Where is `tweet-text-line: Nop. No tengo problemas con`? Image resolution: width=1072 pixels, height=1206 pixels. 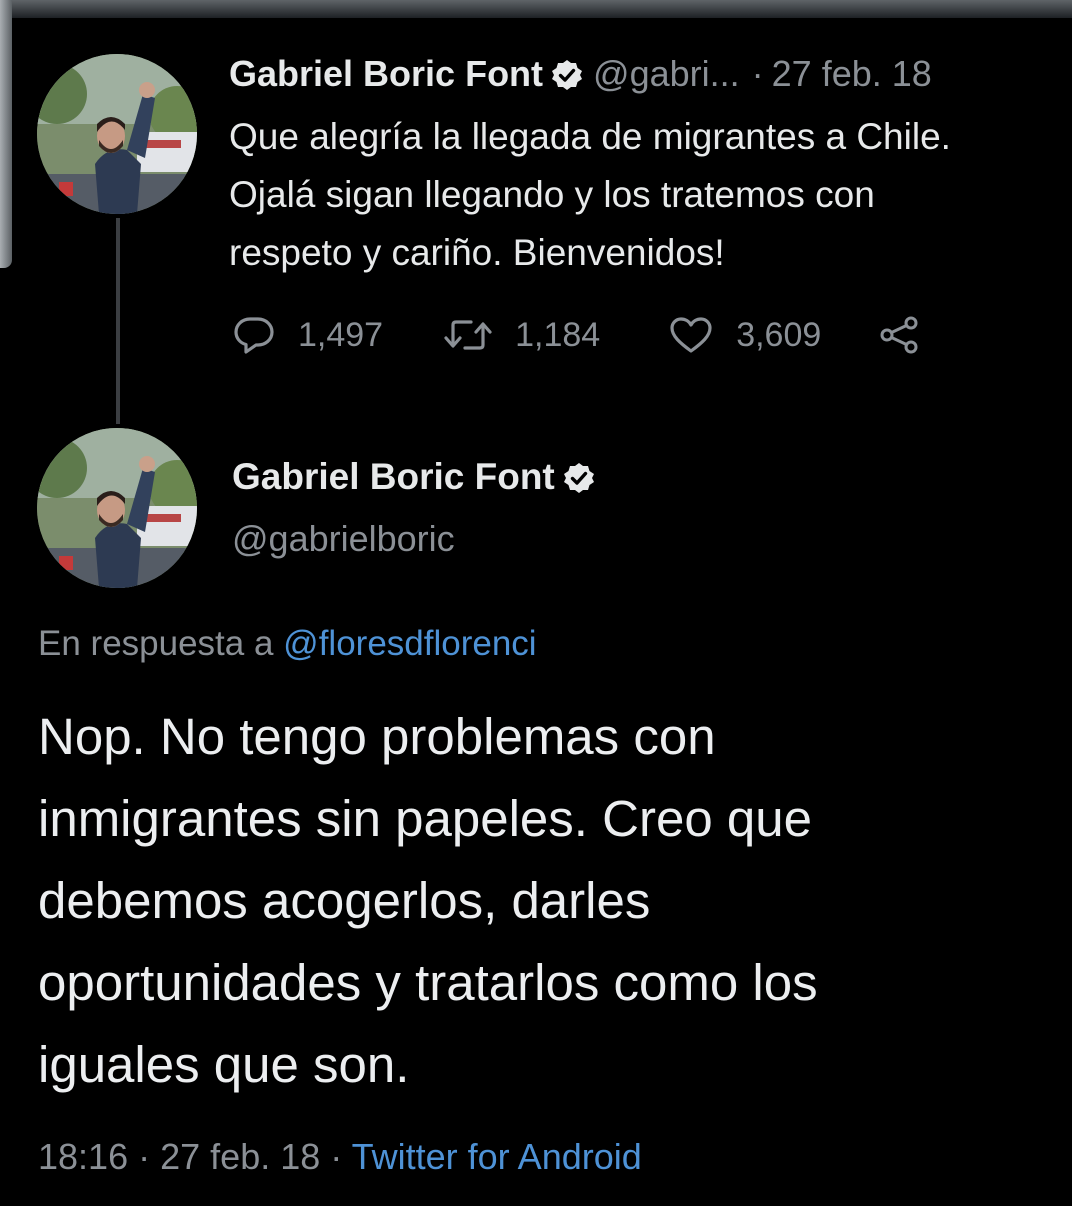 tweet-text-line: Nop. No tengo problemas con is located at coordinates (377, 736).